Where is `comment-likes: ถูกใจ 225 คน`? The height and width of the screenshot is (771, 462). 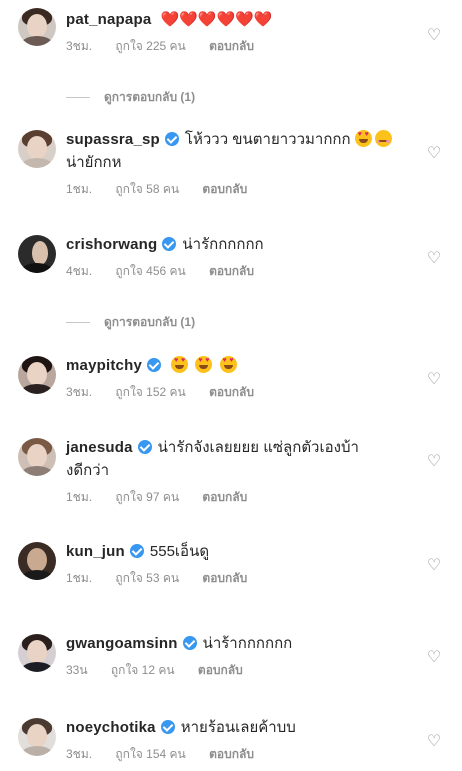
comment-likes: ถูกใจ 225 คน is located at coordinates (150, 46).